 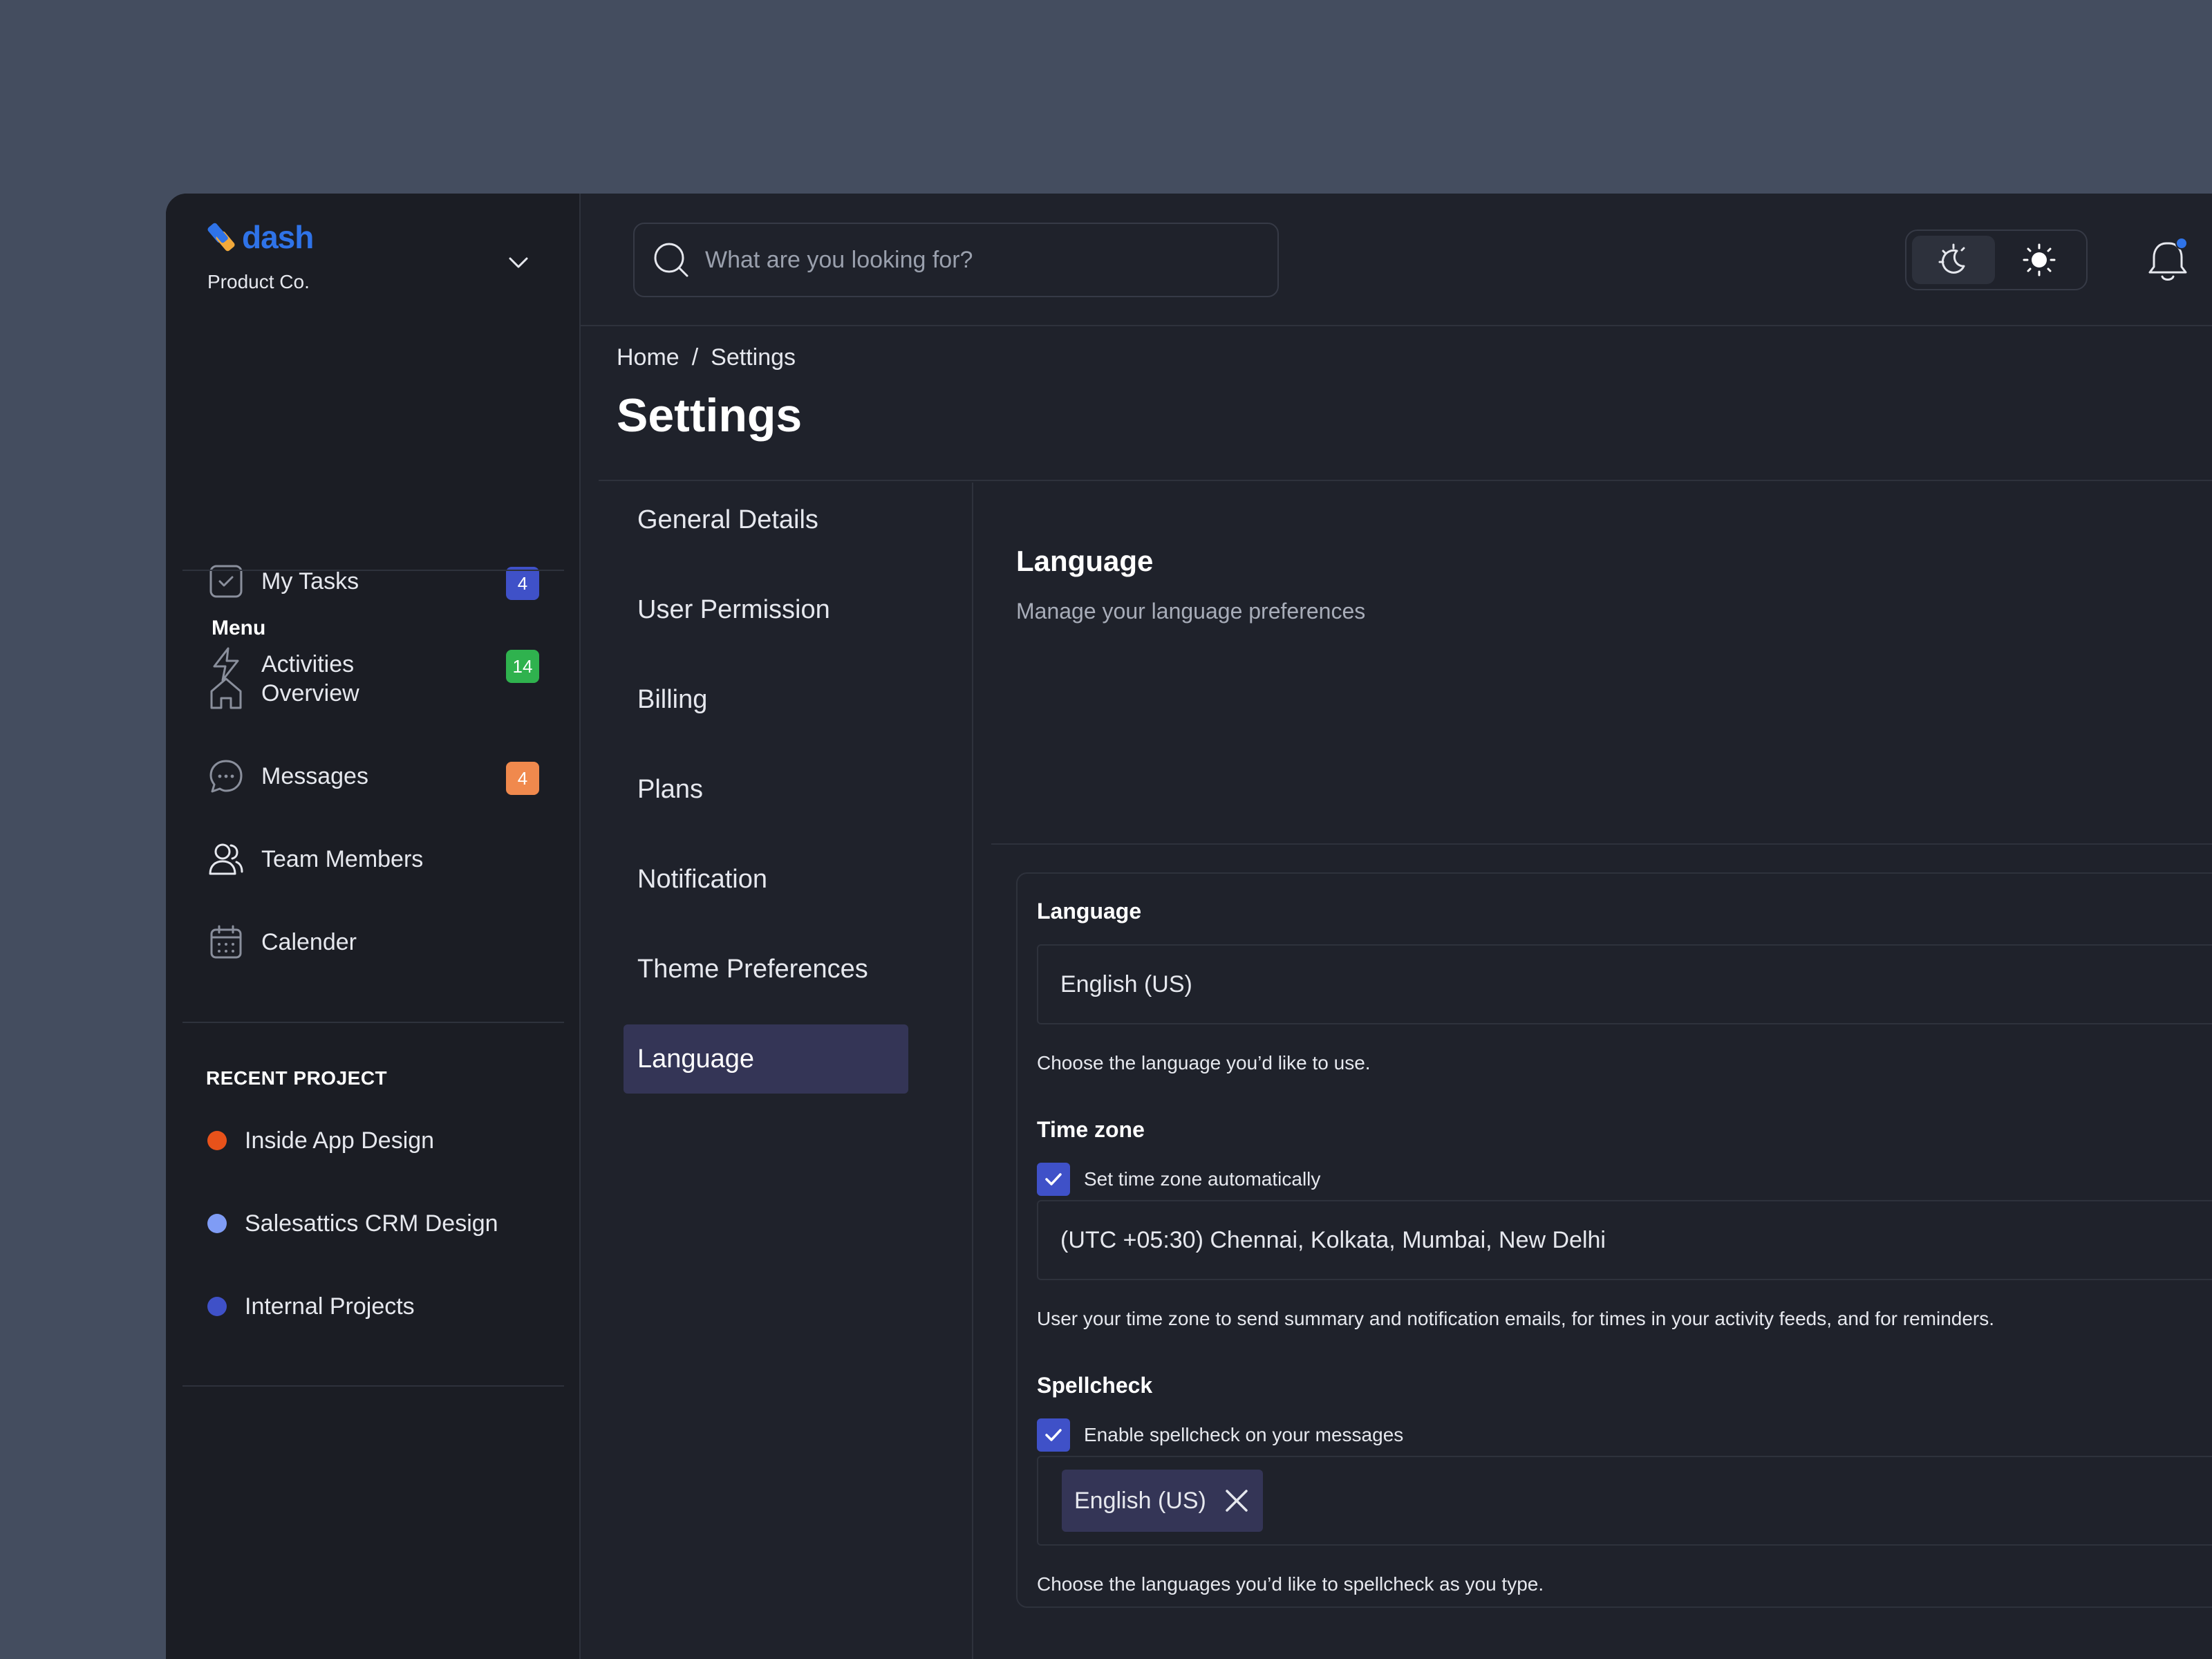 I want to click on section-divider, so click(x=1601, y=844).